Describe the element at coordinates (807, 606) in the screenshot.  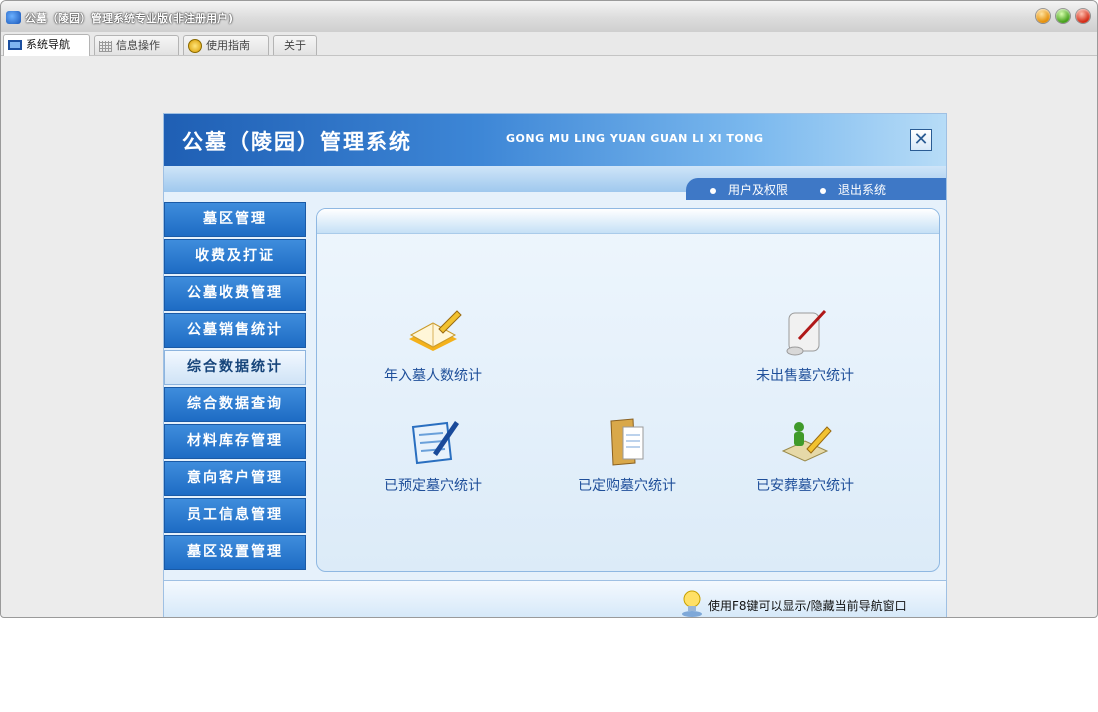
I see `f8-tip-text: 使用F8键可以显示/隐藏当前导航窗口` at that location.